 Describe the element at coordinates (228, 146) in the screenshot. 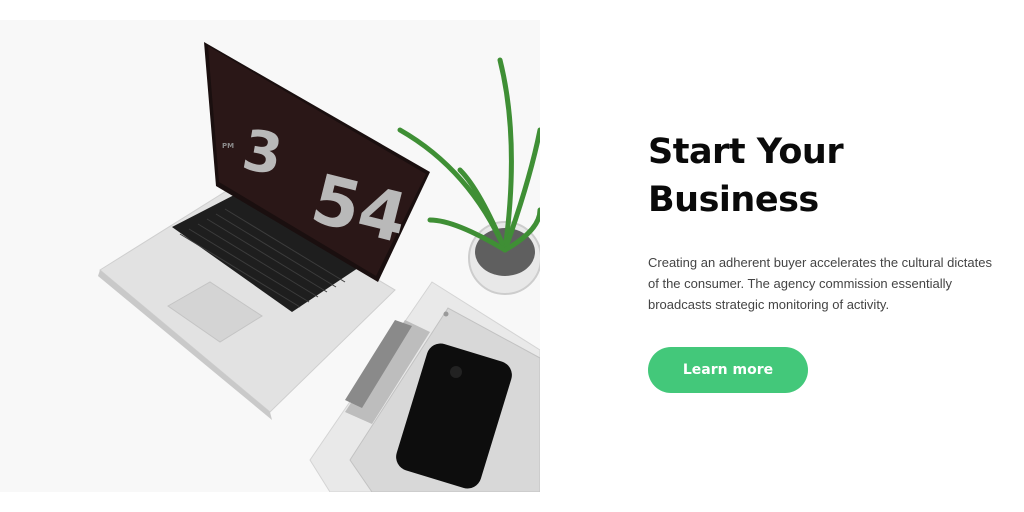

I see `clock-period: PM` at that location.